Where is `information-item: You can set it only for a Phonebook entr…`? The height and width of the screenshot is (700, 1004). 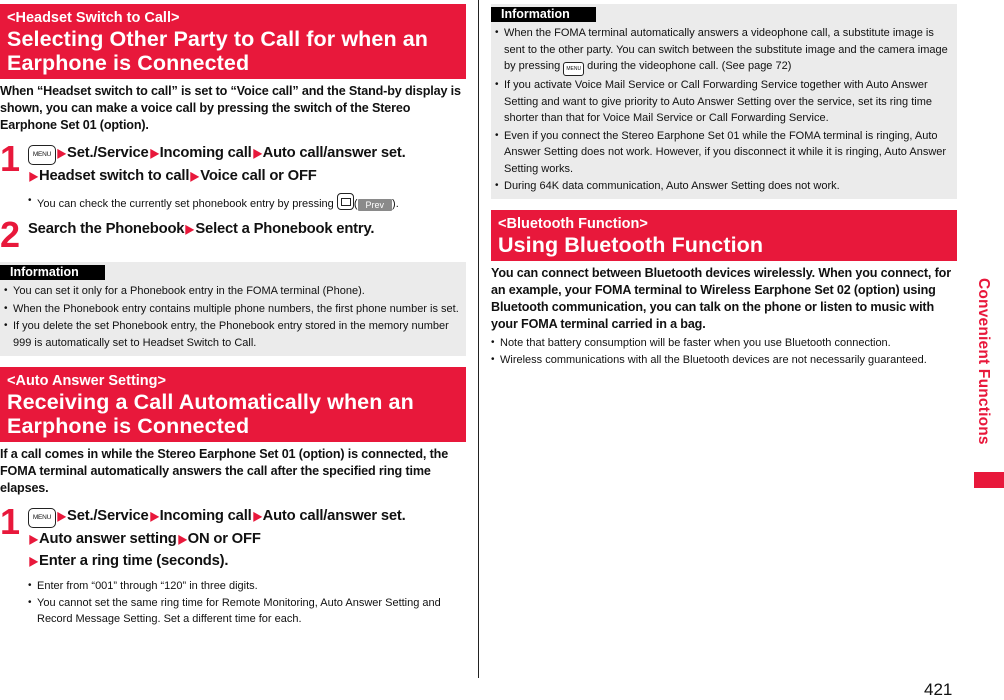
information-item: You can set it only for a Phonebook entr… is located at coordinates (233, 291).